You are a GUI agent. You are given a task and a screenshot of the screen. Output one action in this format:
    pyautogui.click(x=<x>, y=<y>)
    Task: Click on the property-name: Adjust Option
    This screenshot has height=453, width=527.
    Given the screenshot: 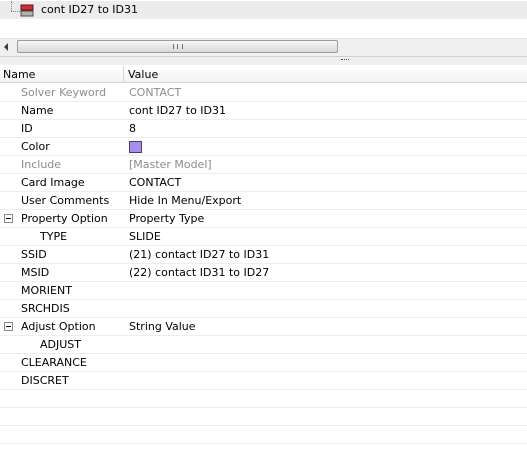 What is the action you would take?
    pyautogui.click(x=58, y=326)
    